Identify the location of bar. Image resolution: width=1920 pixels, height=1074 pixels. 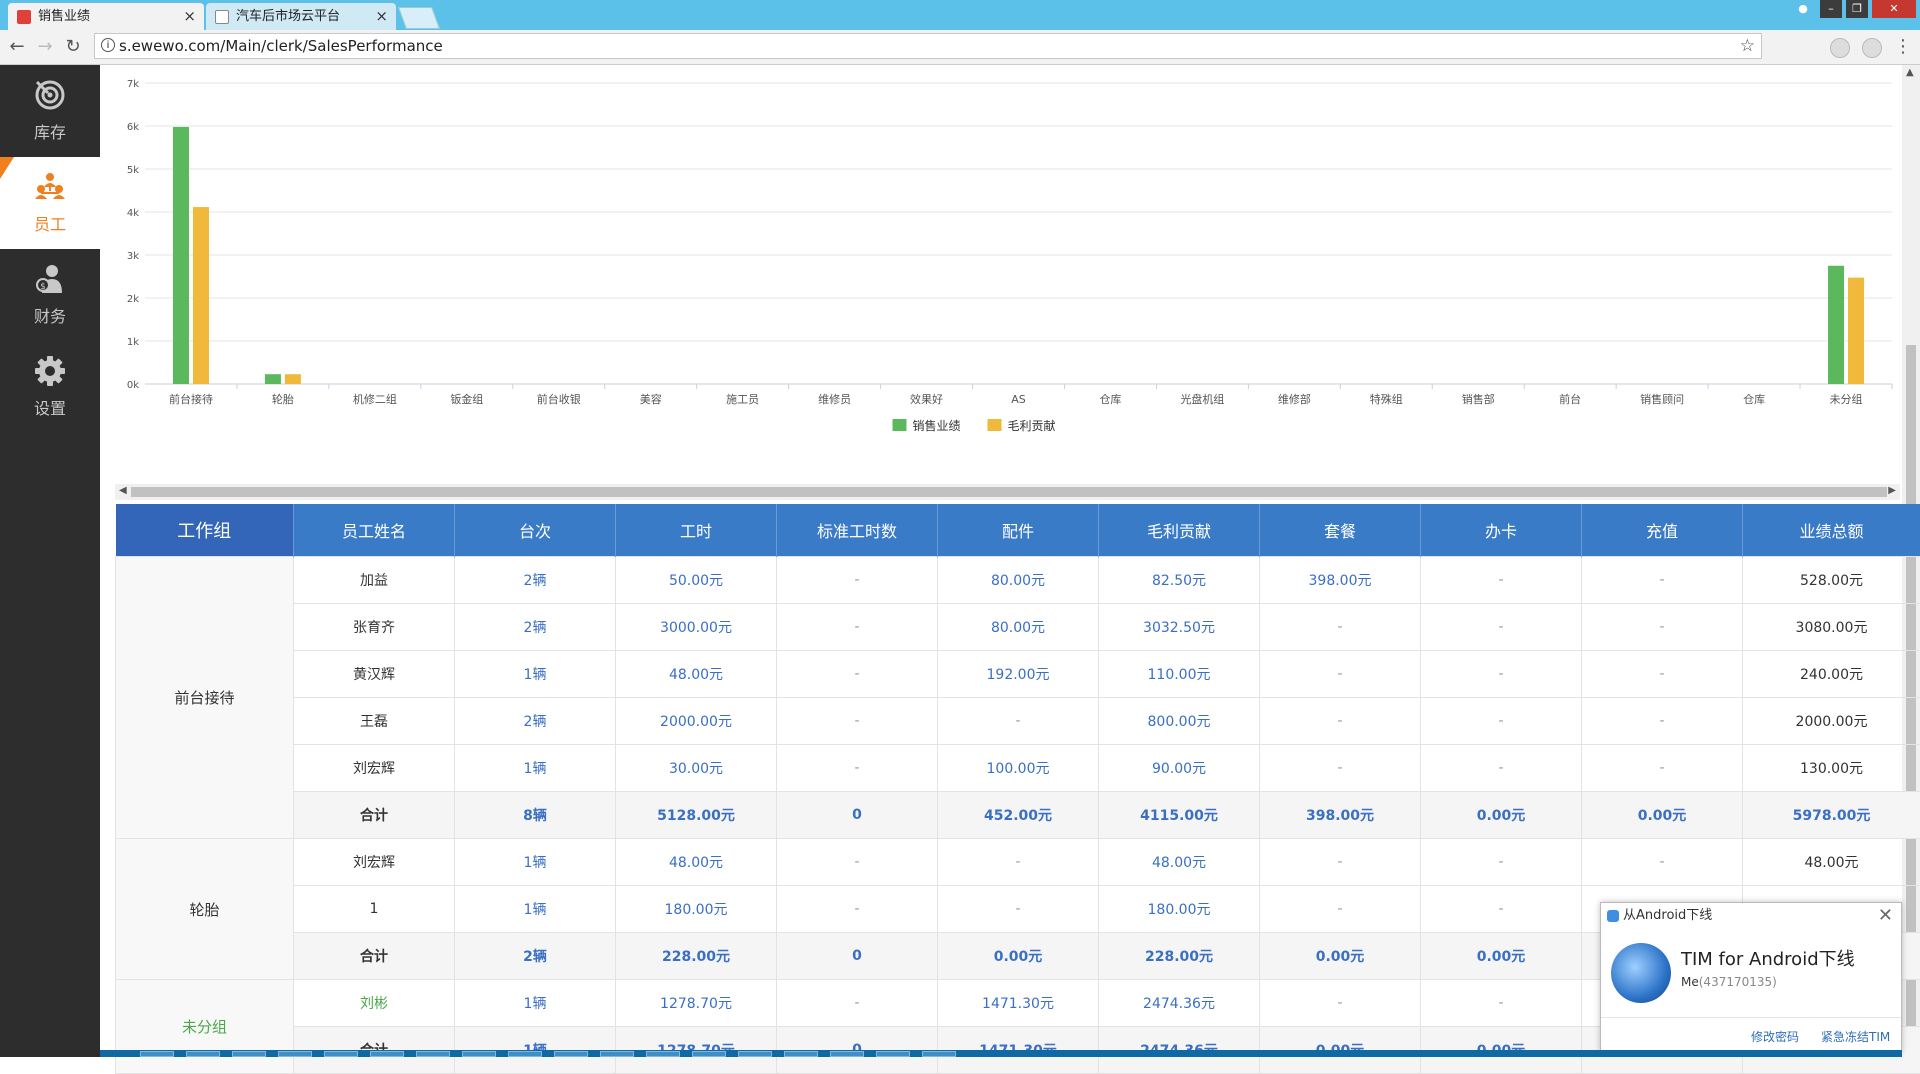
(181, 255).